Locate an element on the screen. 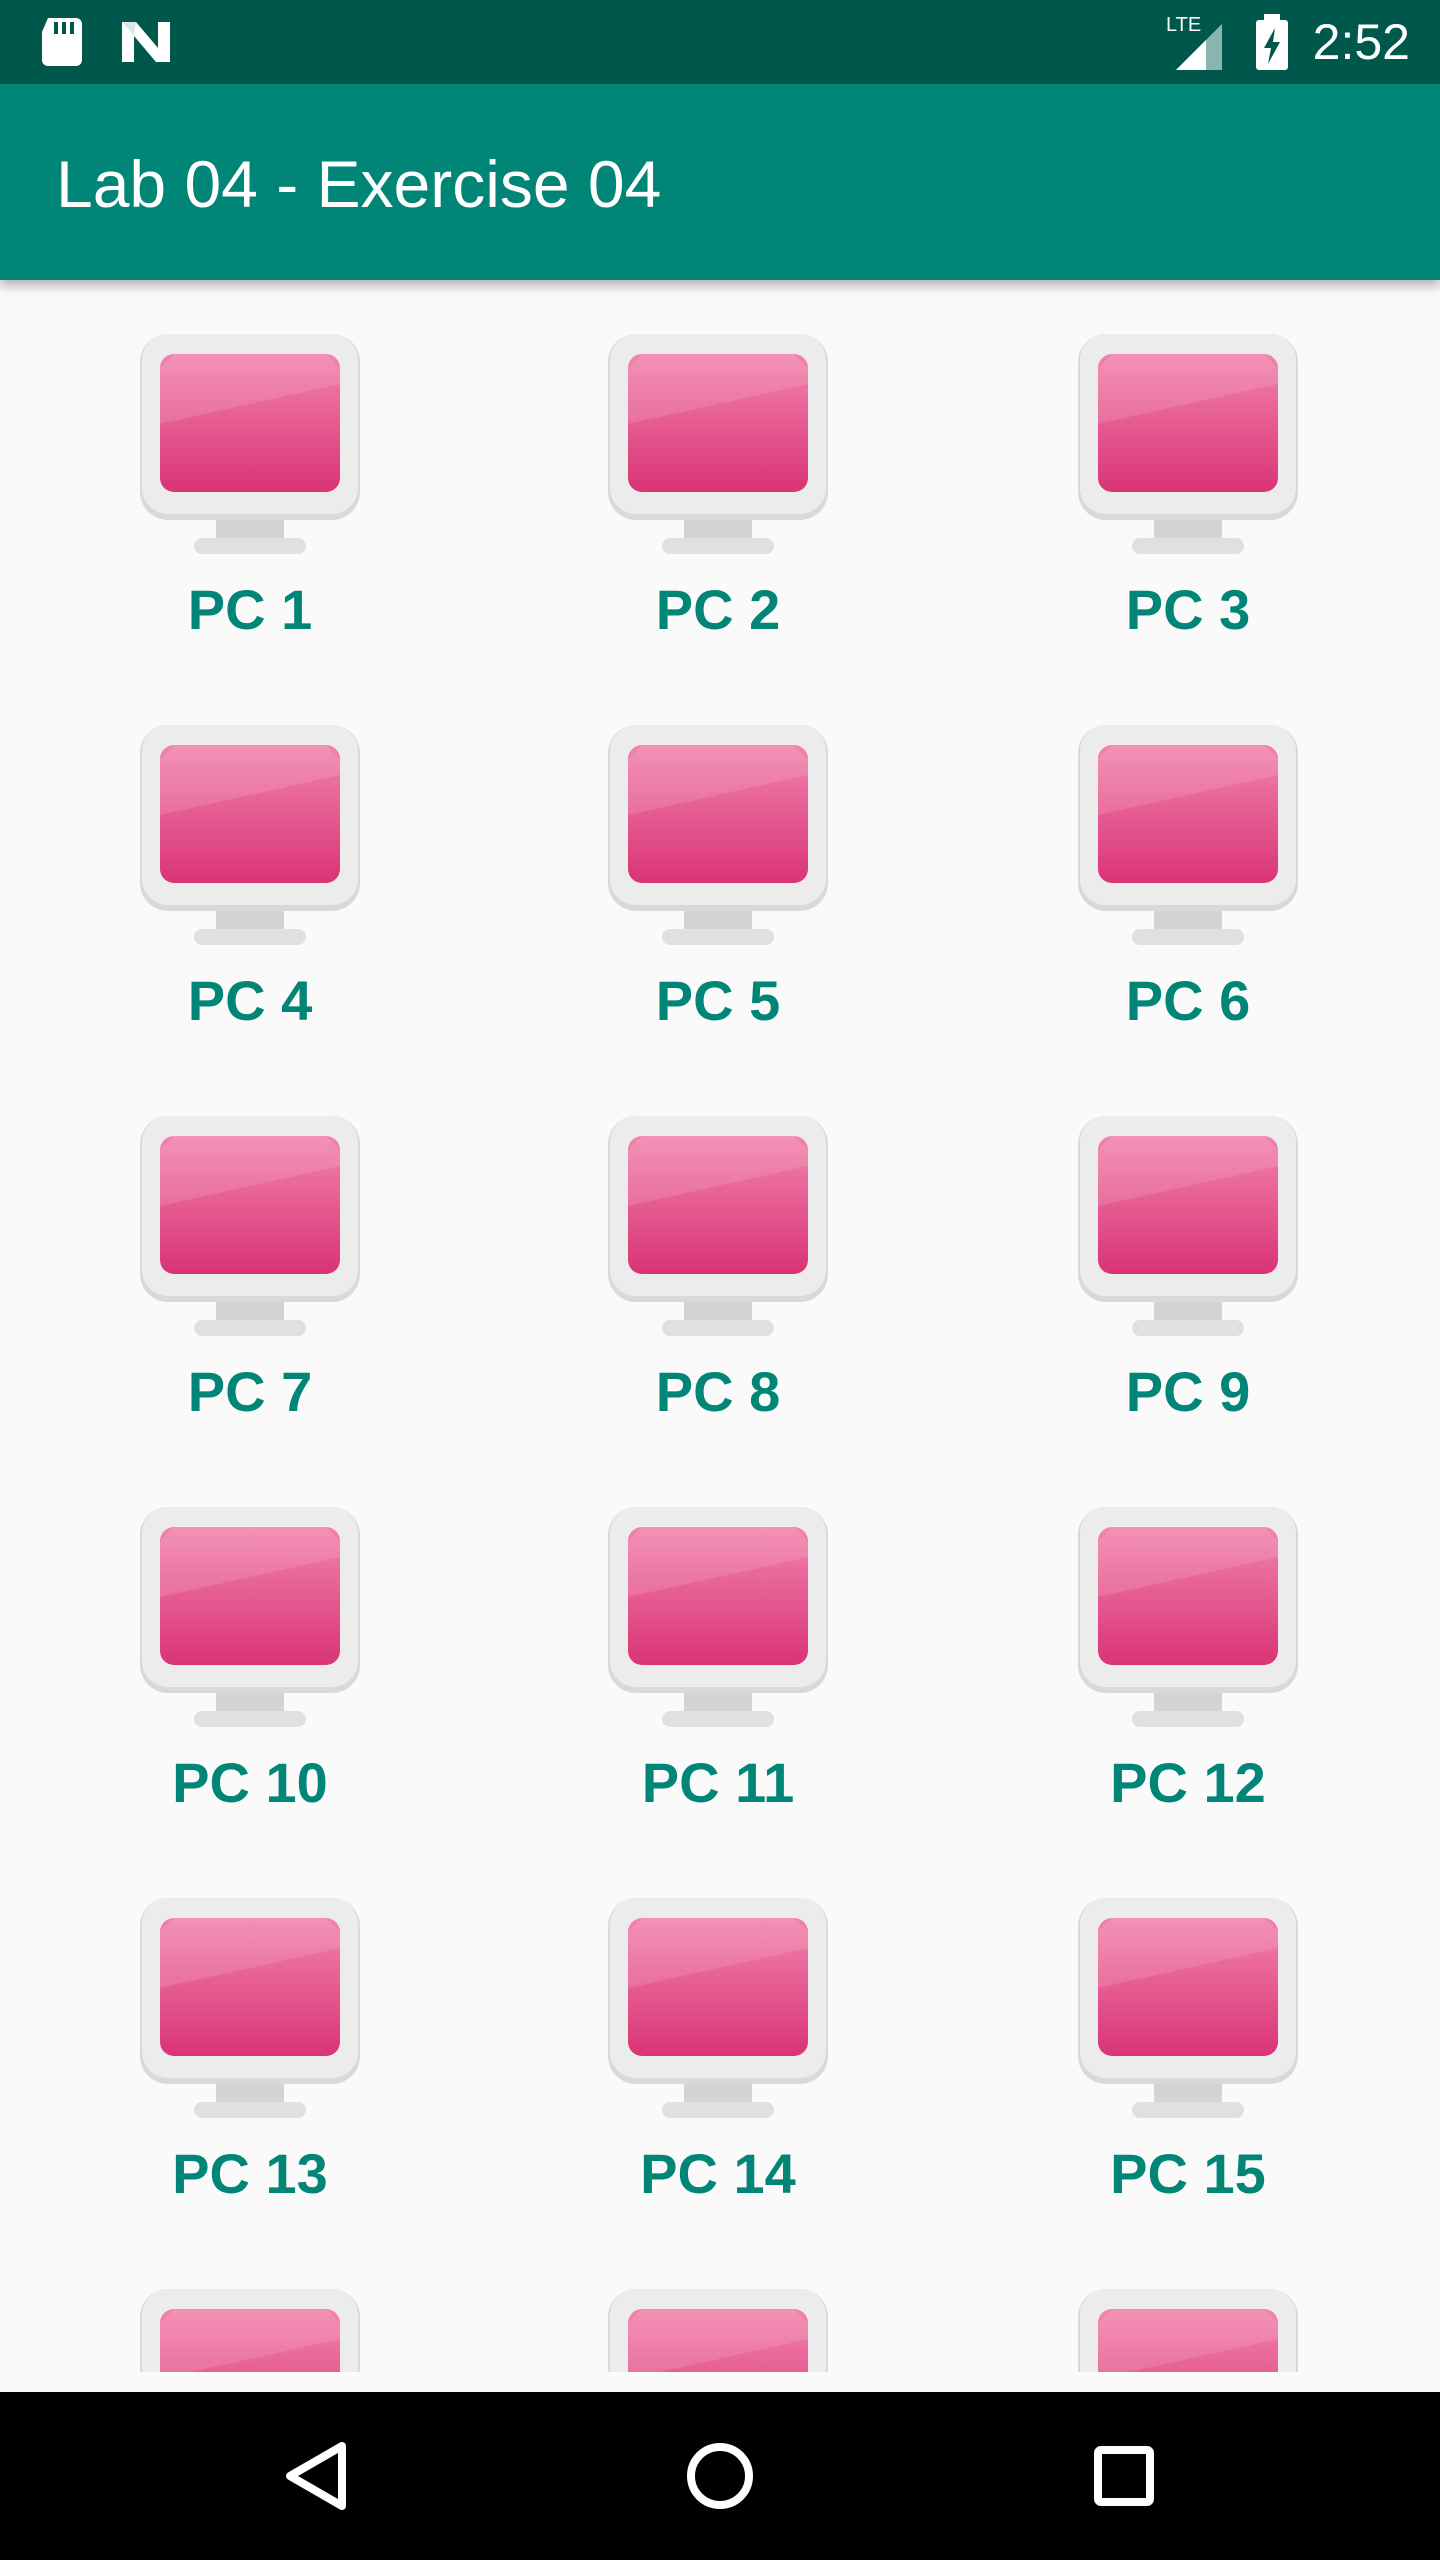 This screenshot has height=2560, width=1440. back-icon is located at coordinates (316, 2476).